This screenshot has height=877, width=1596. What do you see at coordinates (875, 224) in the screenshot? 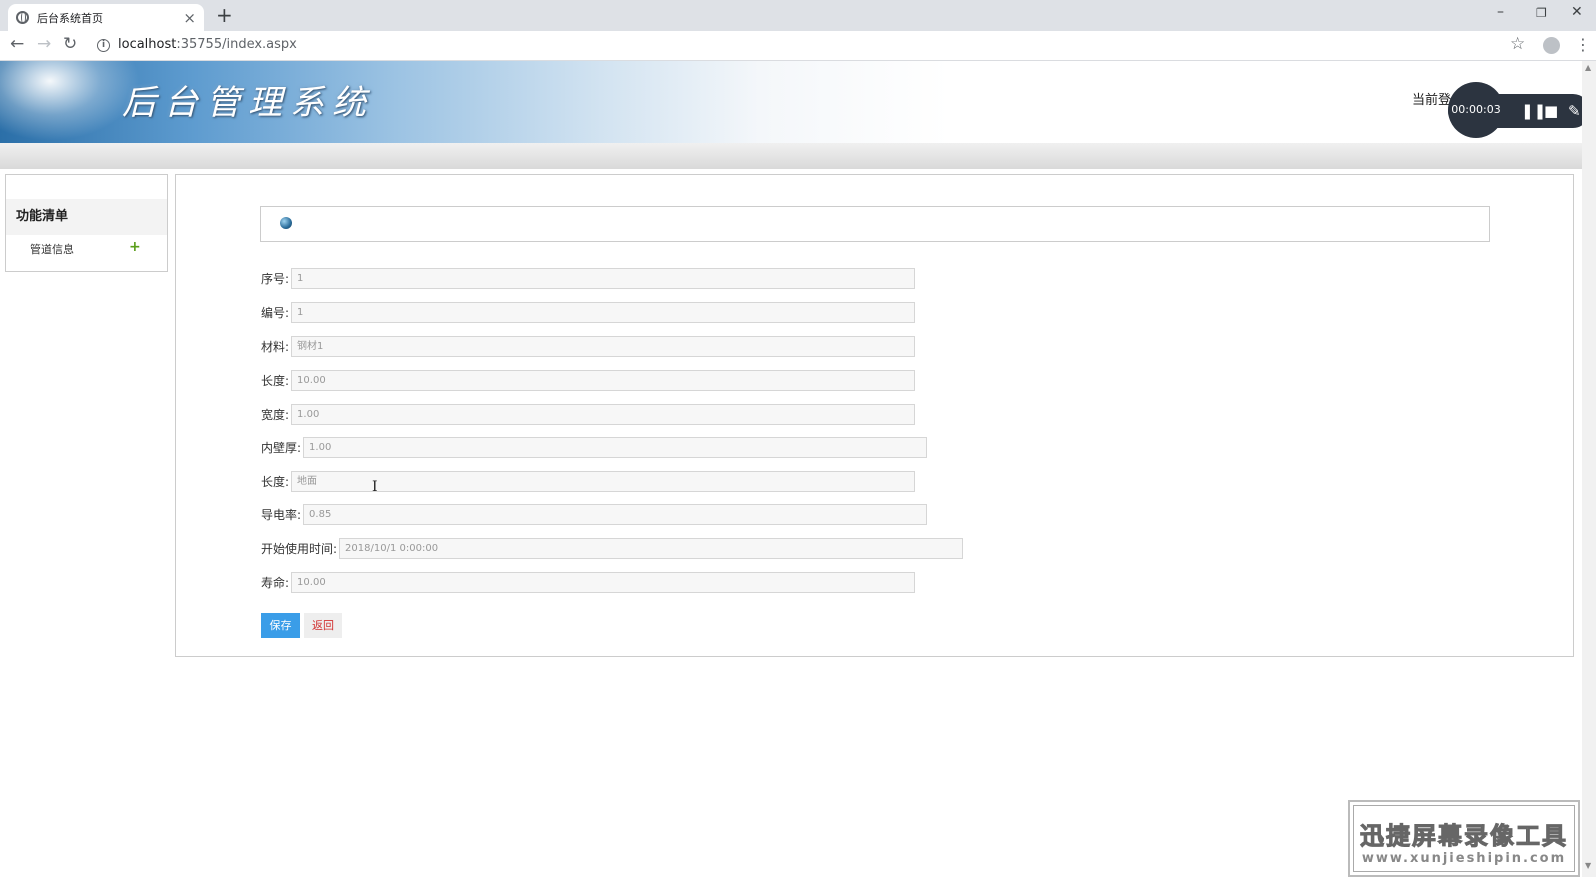
I see `form-title-box` at bounding box center [875, 224].